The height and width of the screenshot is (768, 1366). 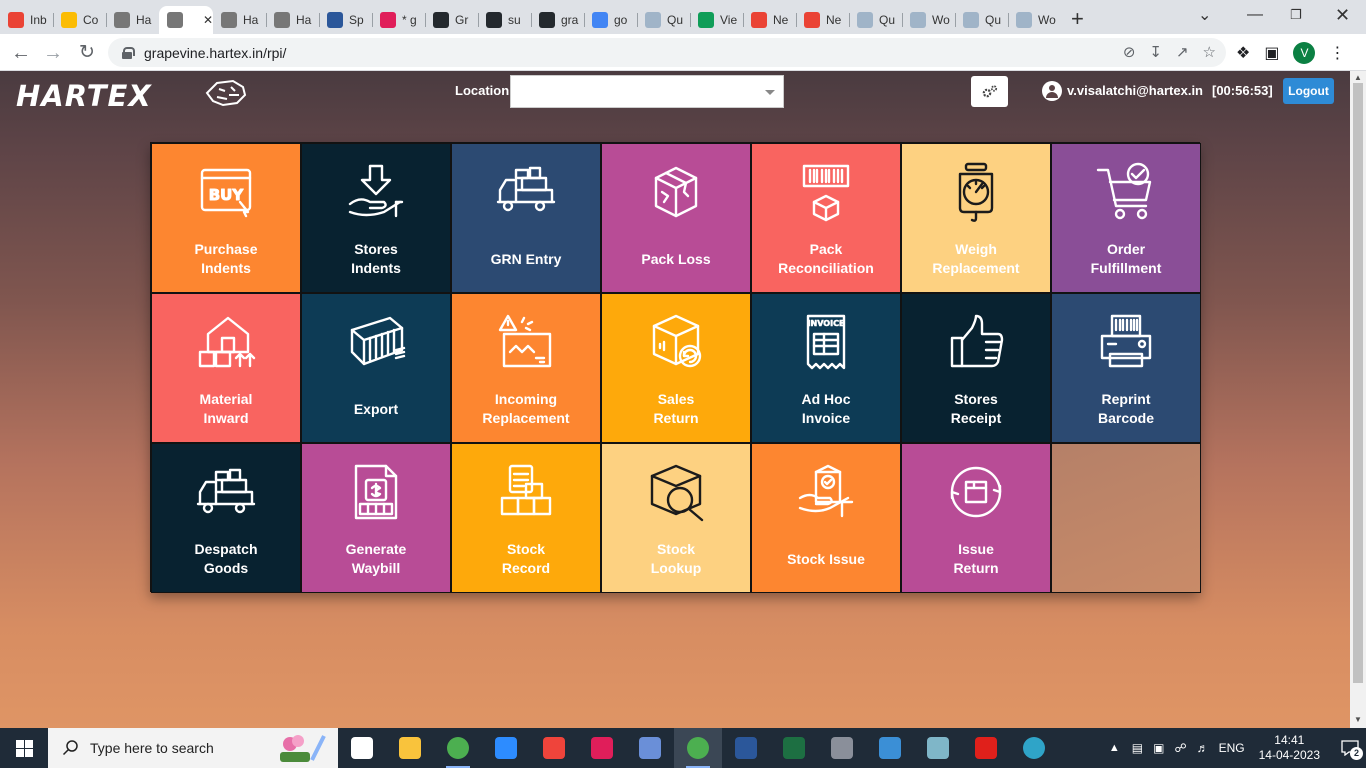 I want to click on language-indicator: ENG, so click(x=1232, y=748).